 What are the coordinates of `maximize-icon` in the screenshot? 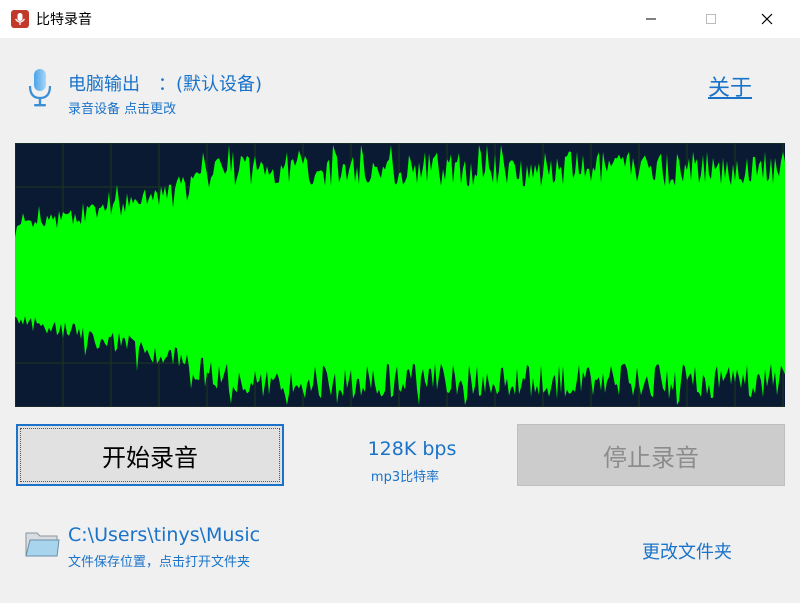 It's located at (711, 19).